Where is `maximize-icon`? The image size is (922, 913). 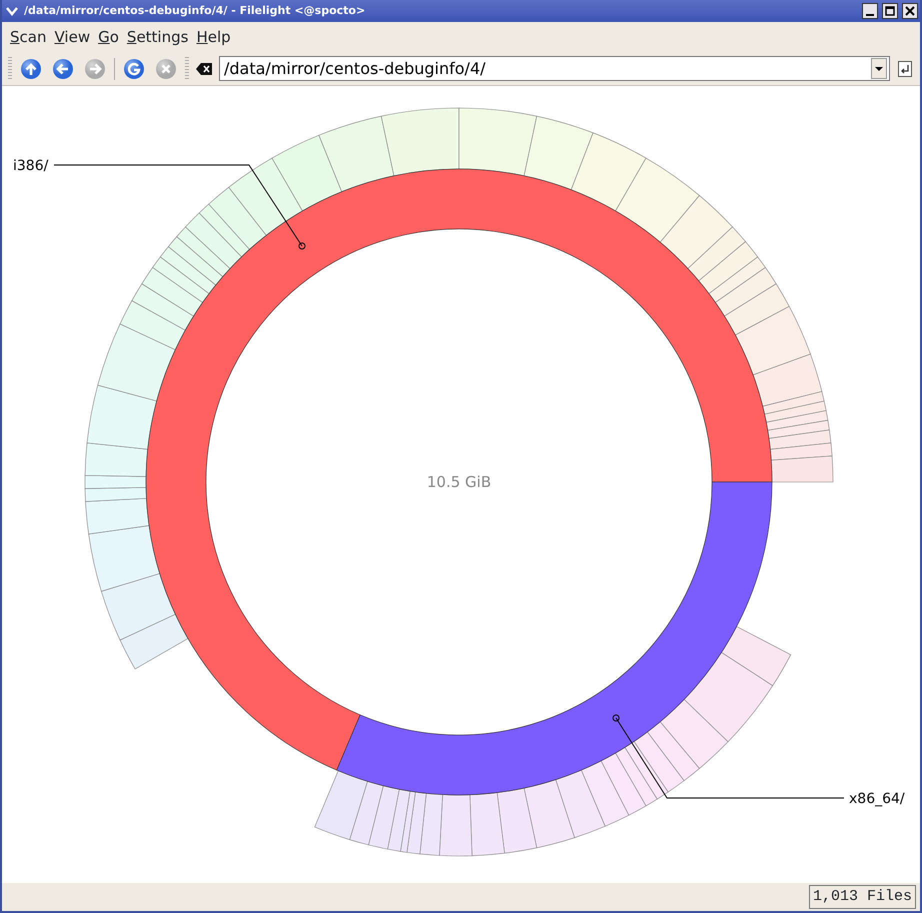
maximize-icon is located at coordinates (890, 11).